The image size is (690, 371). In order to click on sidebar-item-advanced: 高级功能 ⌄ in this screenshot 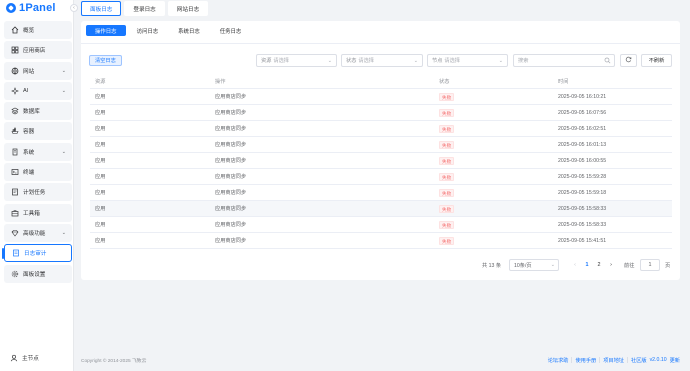, I will do `click(38, 232)`.